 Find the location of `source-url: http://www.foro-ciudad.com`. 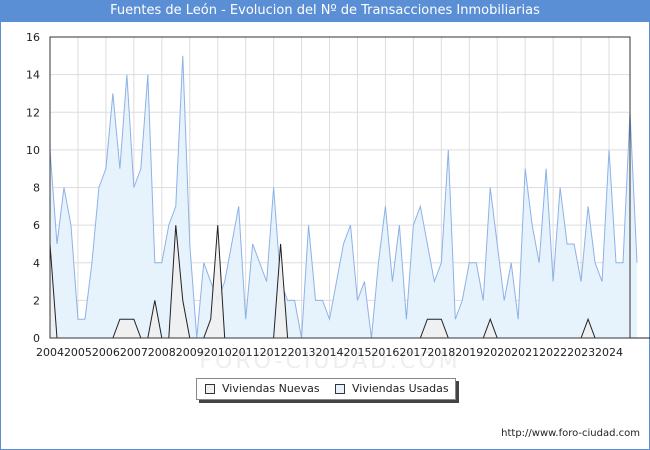

source-url: http://www.foro-ciudad.com is located at coordinates (570, 433).